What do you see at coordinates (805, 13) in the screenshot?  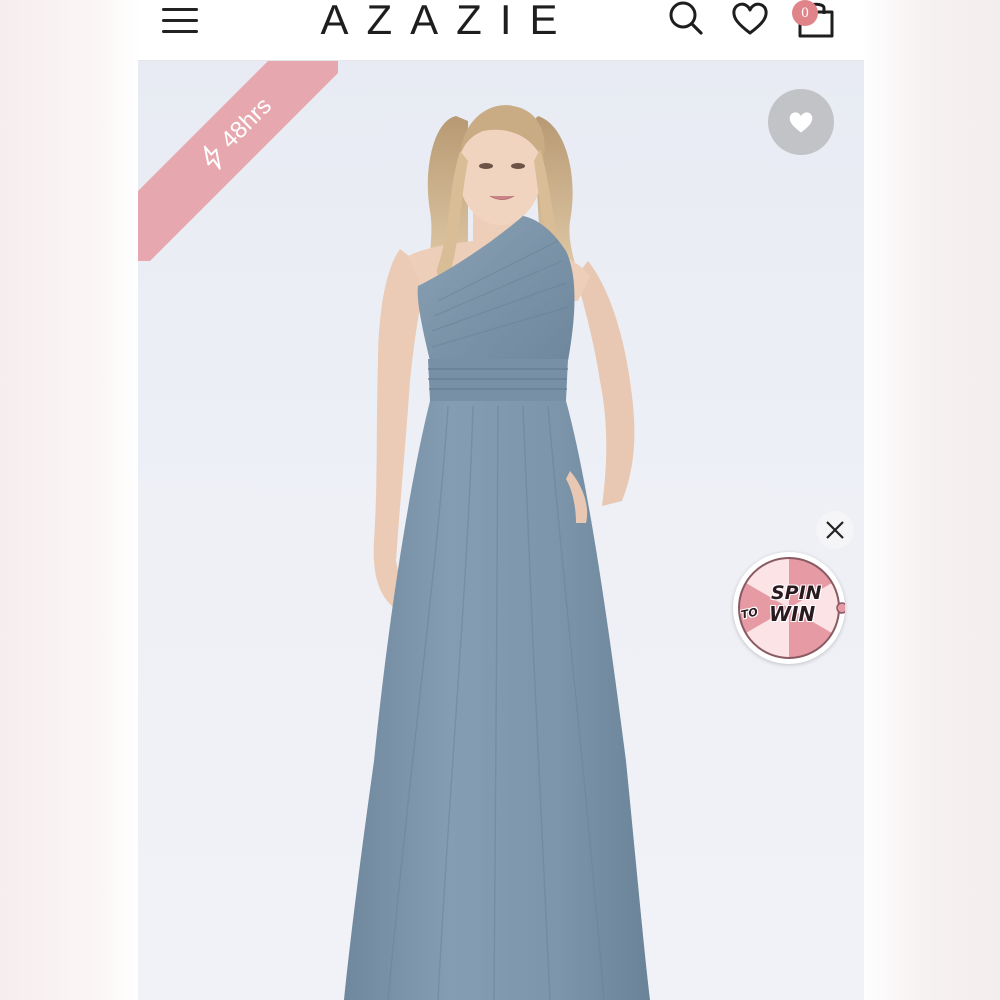 I see `cart-count-badge: 0` at bounding box center [805, 13].